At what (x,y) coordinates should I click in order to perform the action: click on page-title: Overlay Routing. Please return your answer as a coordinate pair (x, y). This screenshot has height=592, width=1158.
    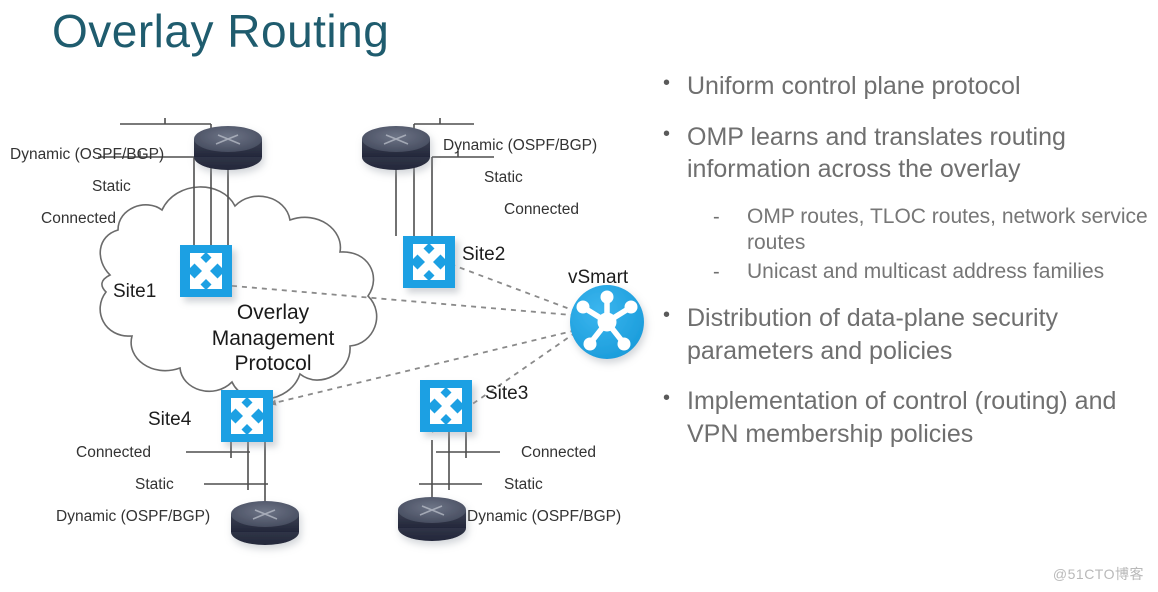
    Looking at the image, I should click on (221, 31).